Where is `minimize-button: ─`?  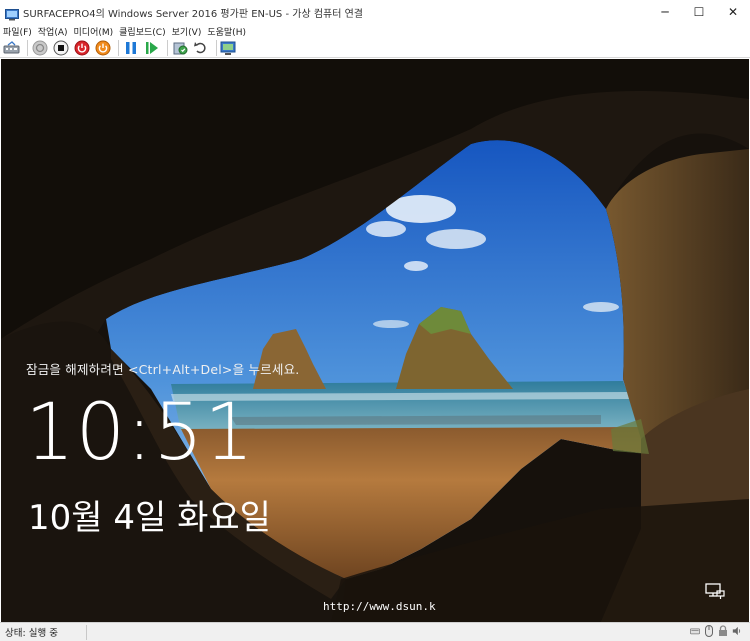 minimize-button: ─ is located at coordinates (665, 12).